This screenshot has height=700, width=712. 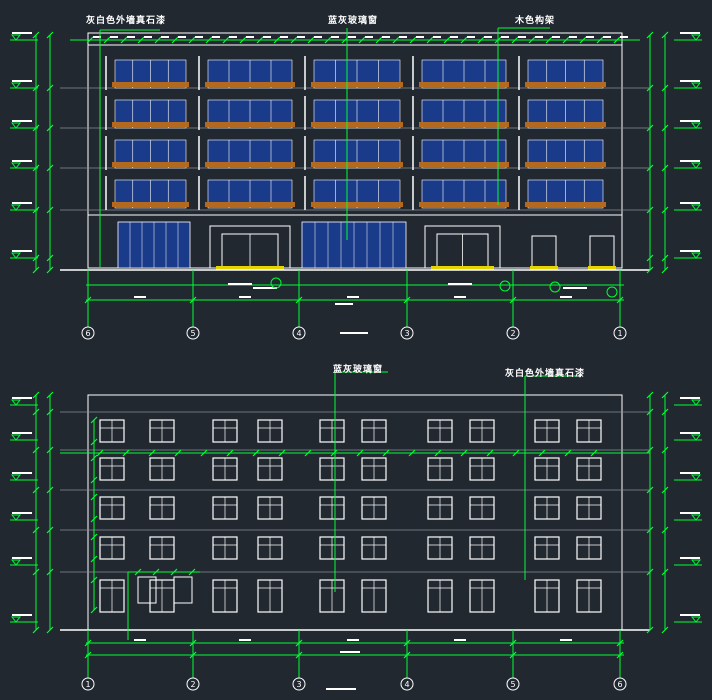 What do you see at coordinates (619, 684) in the screenshot?
I see `axis-bubble-rear-5-label: 6` at bounding box center [619, 684].